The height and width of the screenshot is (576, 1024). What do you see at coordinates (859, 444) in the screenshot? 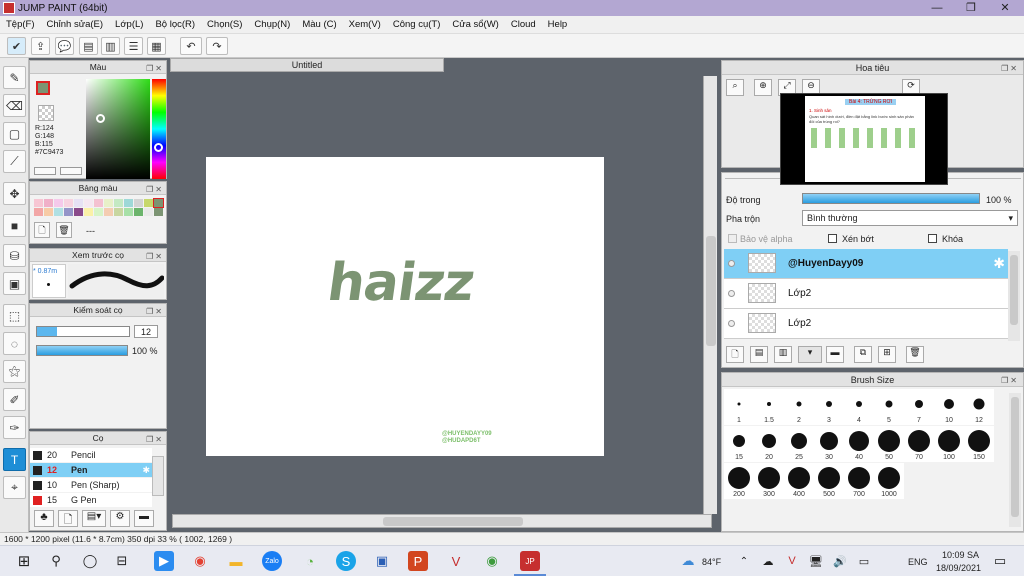
I see `brush-size-option: 40` at bounding box center [859, 444].